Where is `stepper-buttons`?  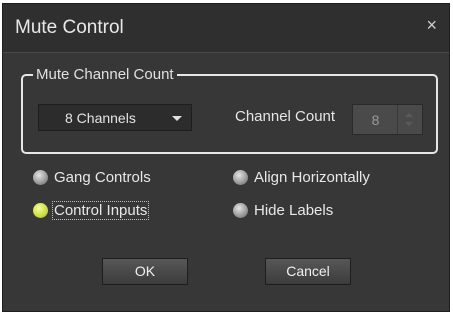
stepper-buttons is located at coordinates (409, 119).